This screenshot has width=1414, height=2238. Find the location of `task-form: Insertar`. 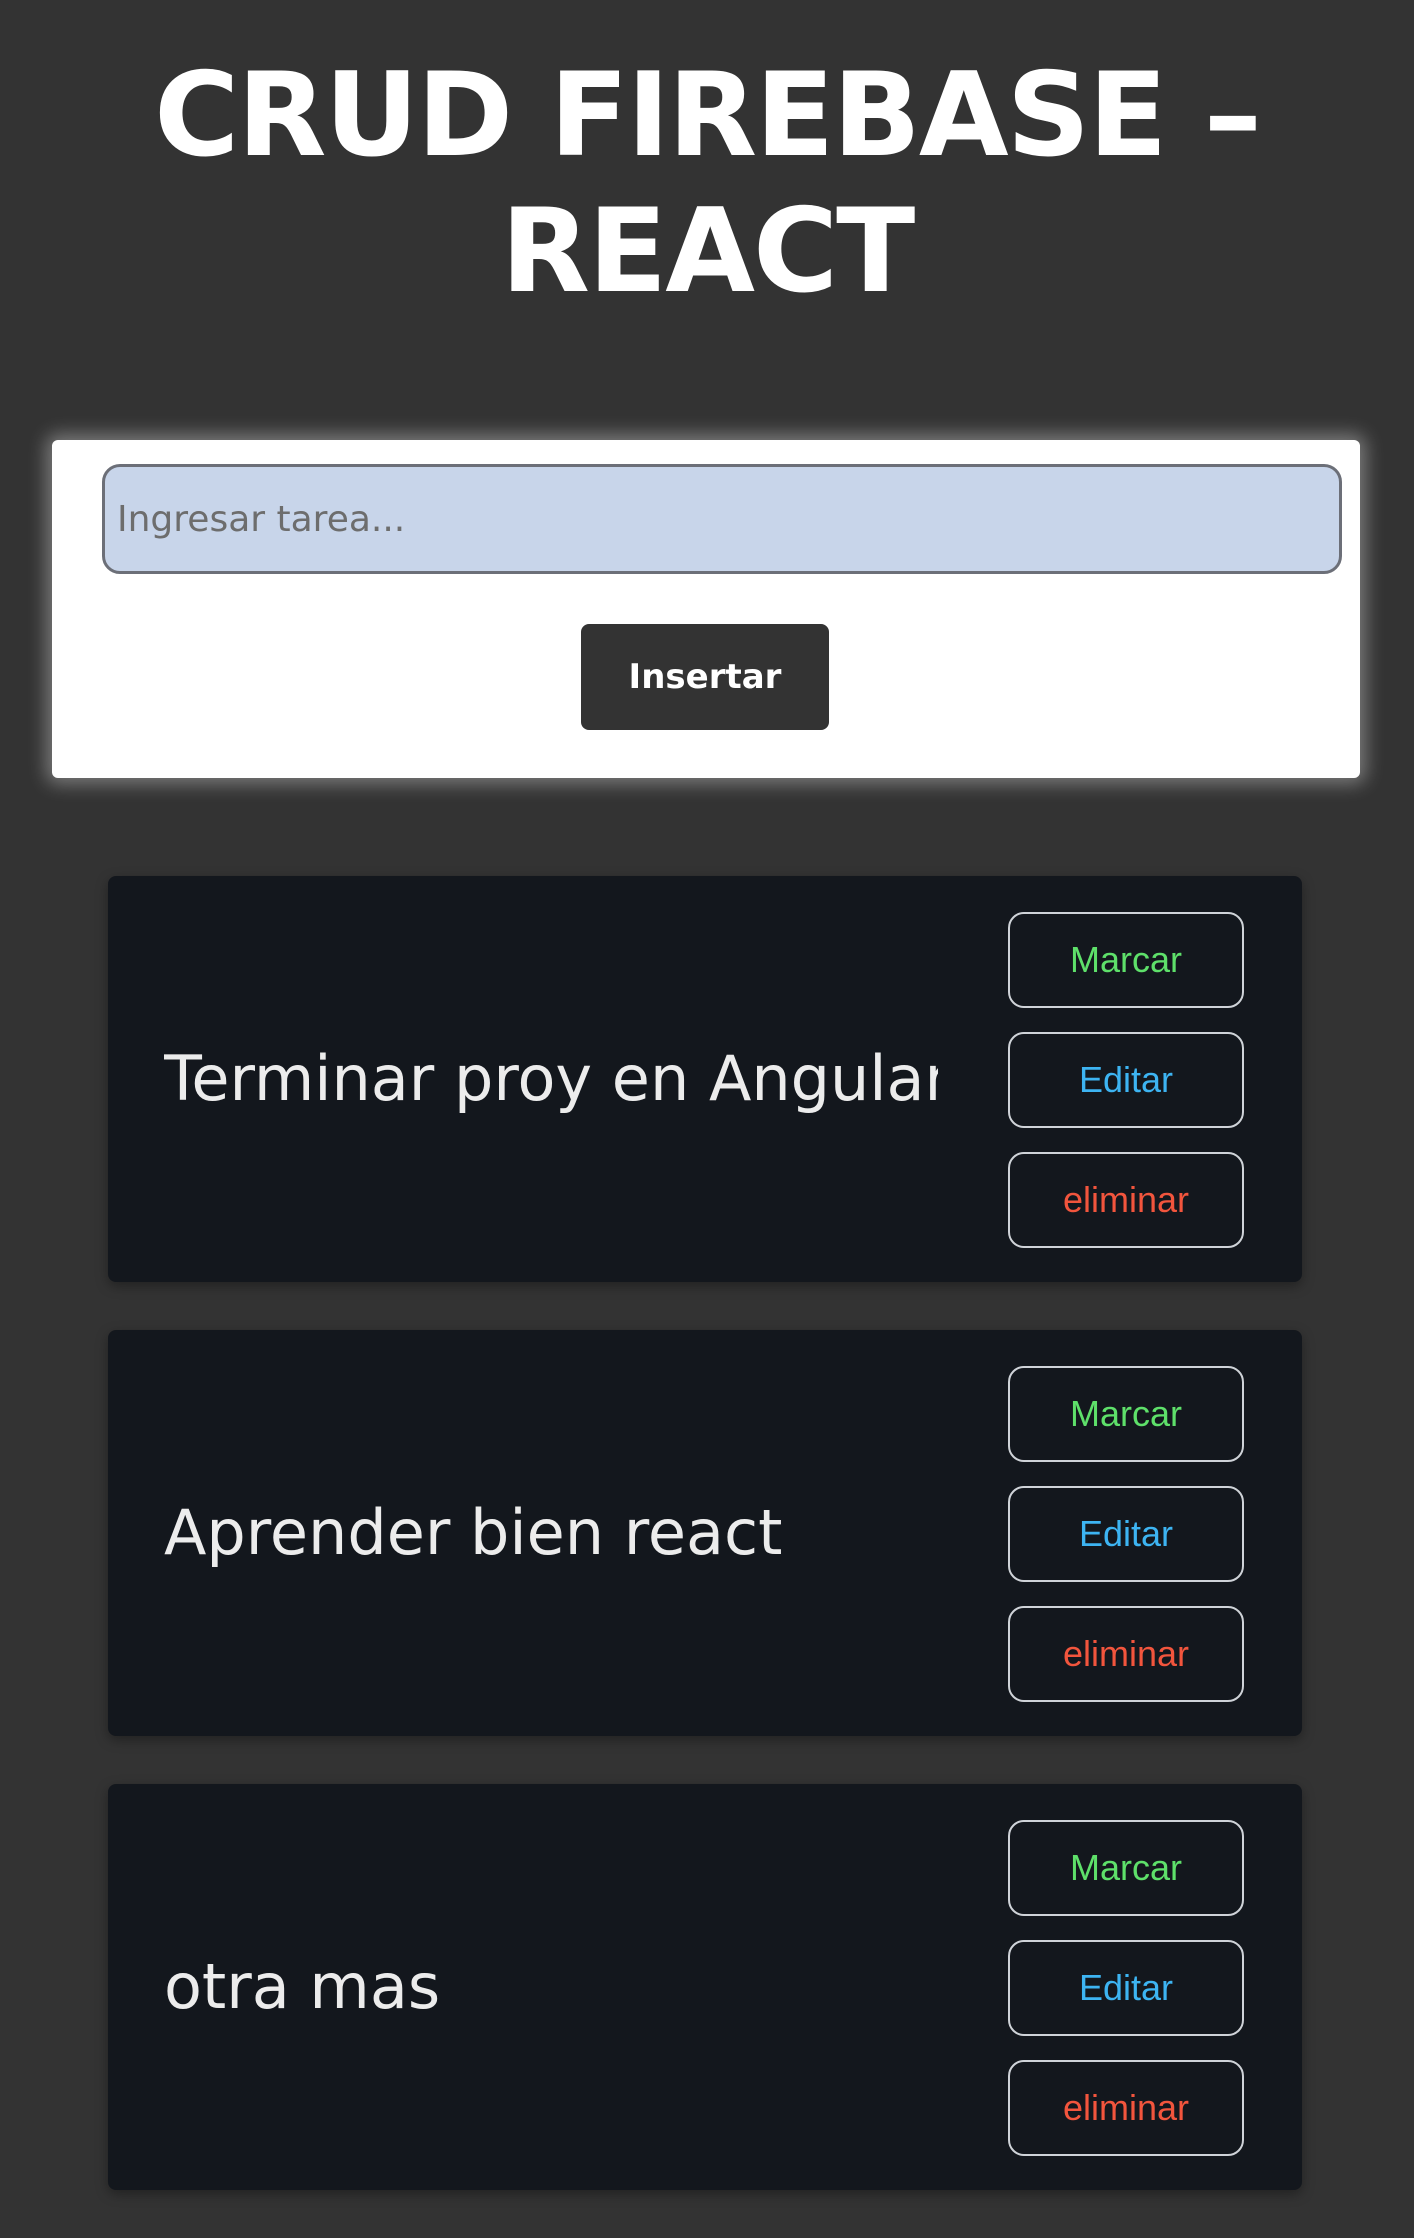

task-form: Insertar is located at coordinates (706, 609).